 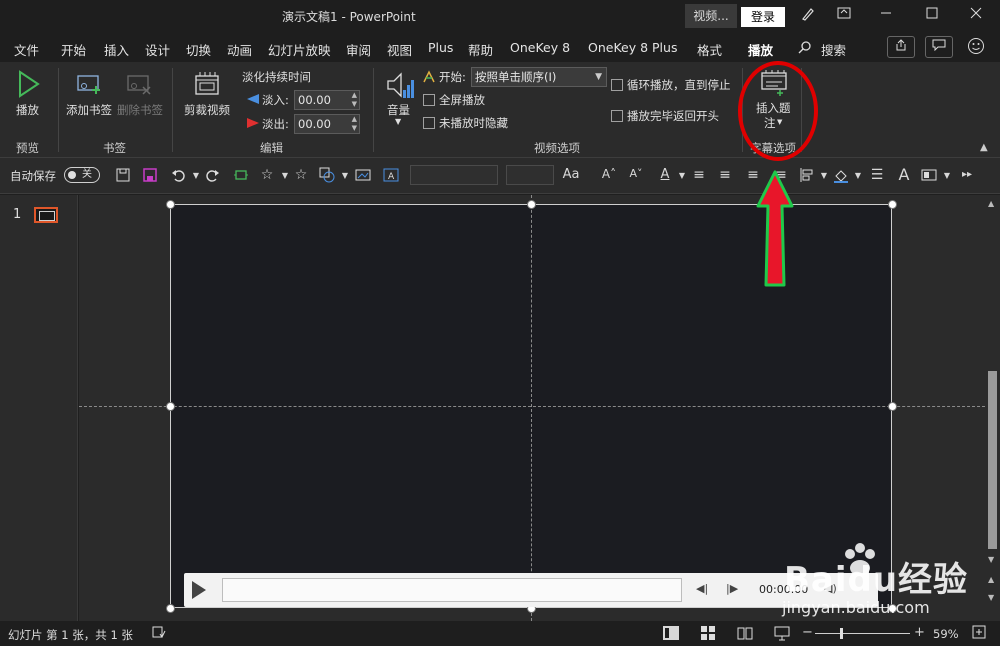 What do you see at coordinates (429, 100) in the screenshot?
I see `fullscreen-checkbox` at bounding box center [429, 100].